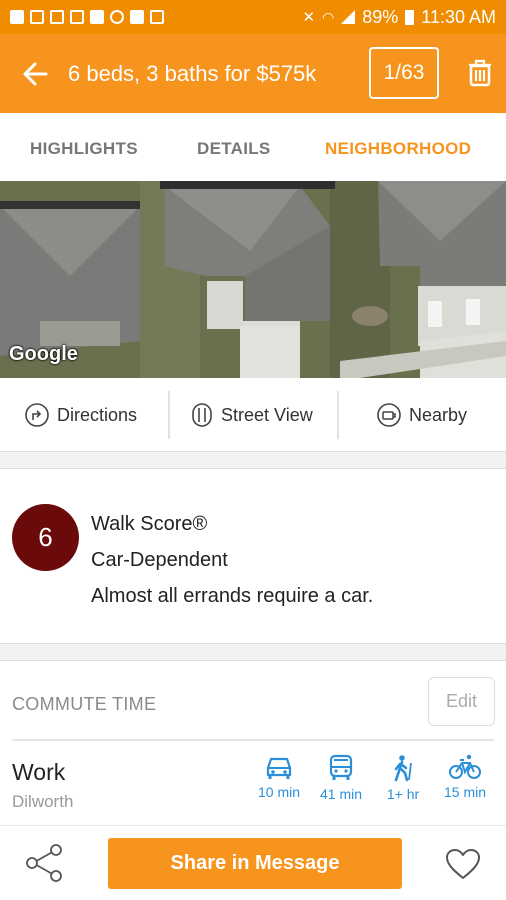 Image resolution: width=506 pixels, height=900 pixels. Describe the element at coordinates (44, 863) in the screenshot. I see `share-icon` at that location.